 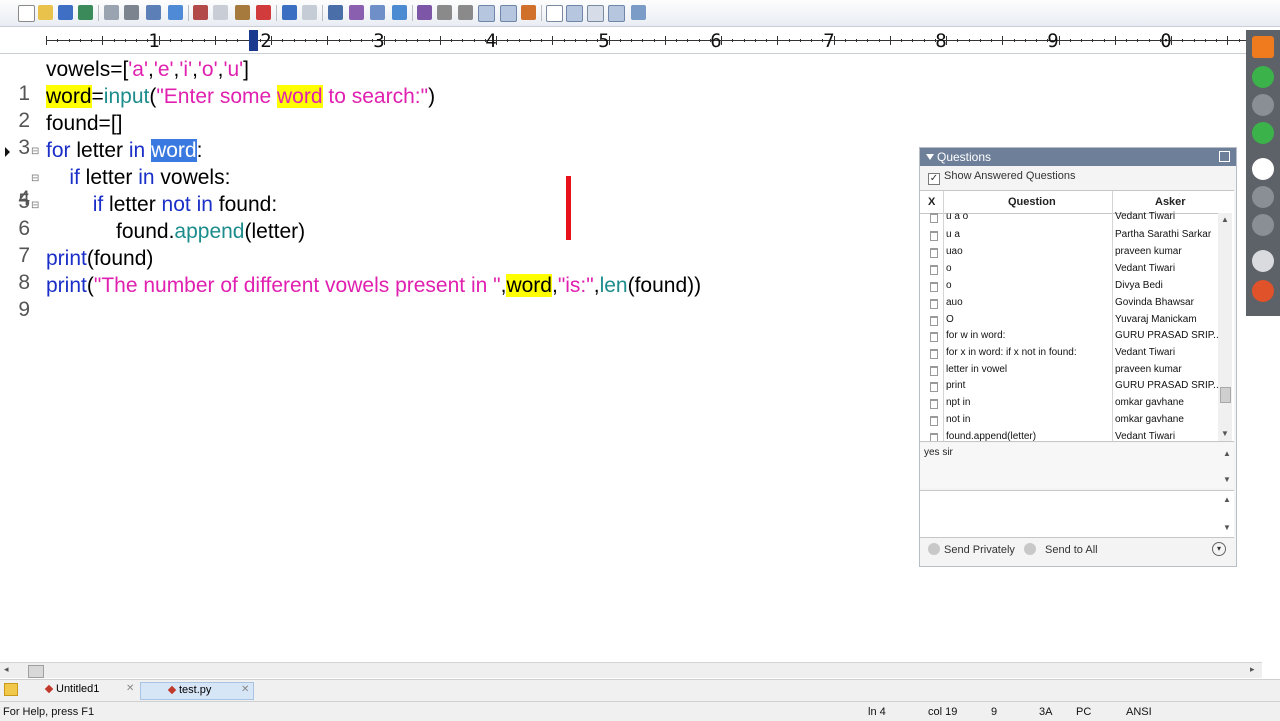 What do you see at coordinates (1069, 420) in the screenshot?
I see `question-row: not in omkar gavhane` at bounding box center [1069, 420].